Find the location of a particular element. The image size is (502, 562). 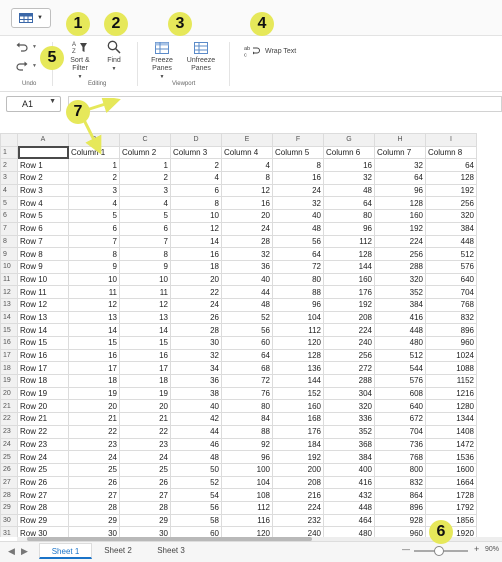

cell: 288 is located at coordinates (349, 381).